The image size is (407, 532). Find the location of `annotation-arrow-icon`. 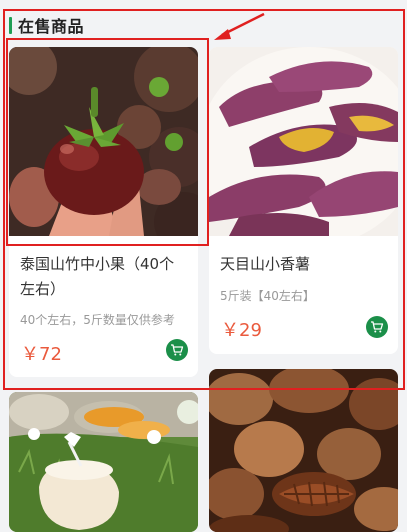

annotation-arrow-icon is located at coordinates (239, 26).